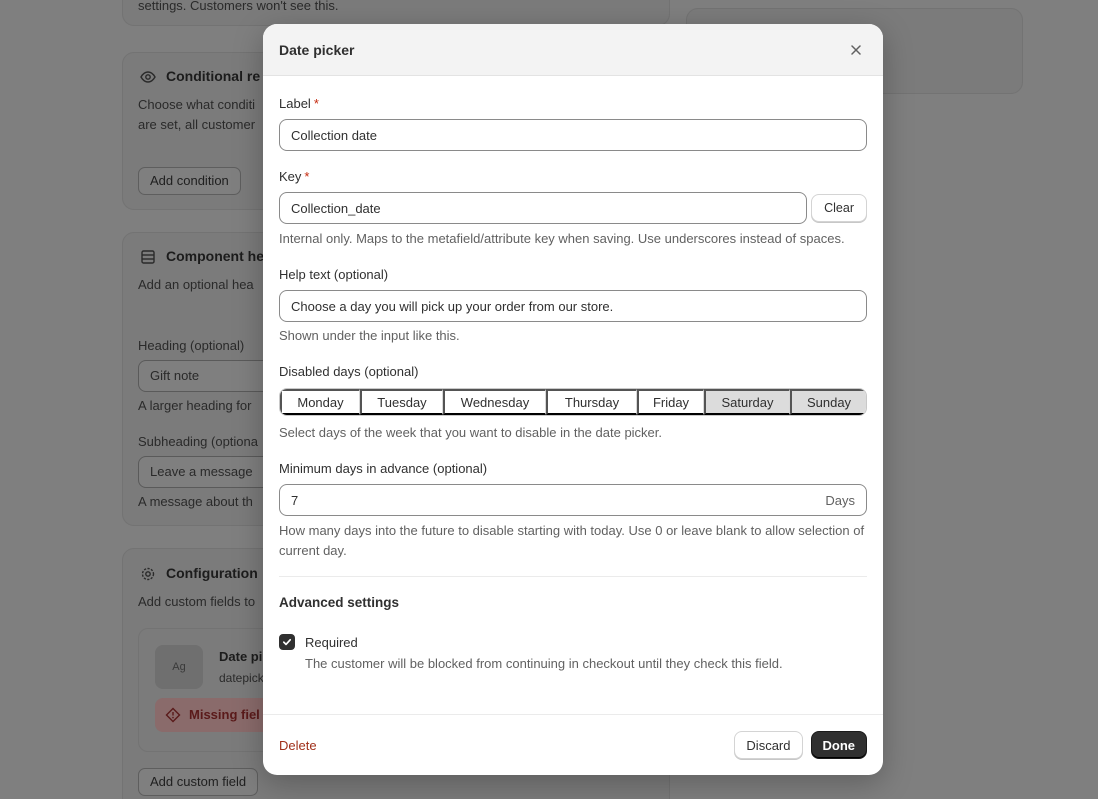 Image resolution: width=1098 pixels, height=799 pixels. What do you see at coordinates (198, 782) in the screenshot?
I see `add-custom-field-button: Add custom field` at bounding box center [198, 782].